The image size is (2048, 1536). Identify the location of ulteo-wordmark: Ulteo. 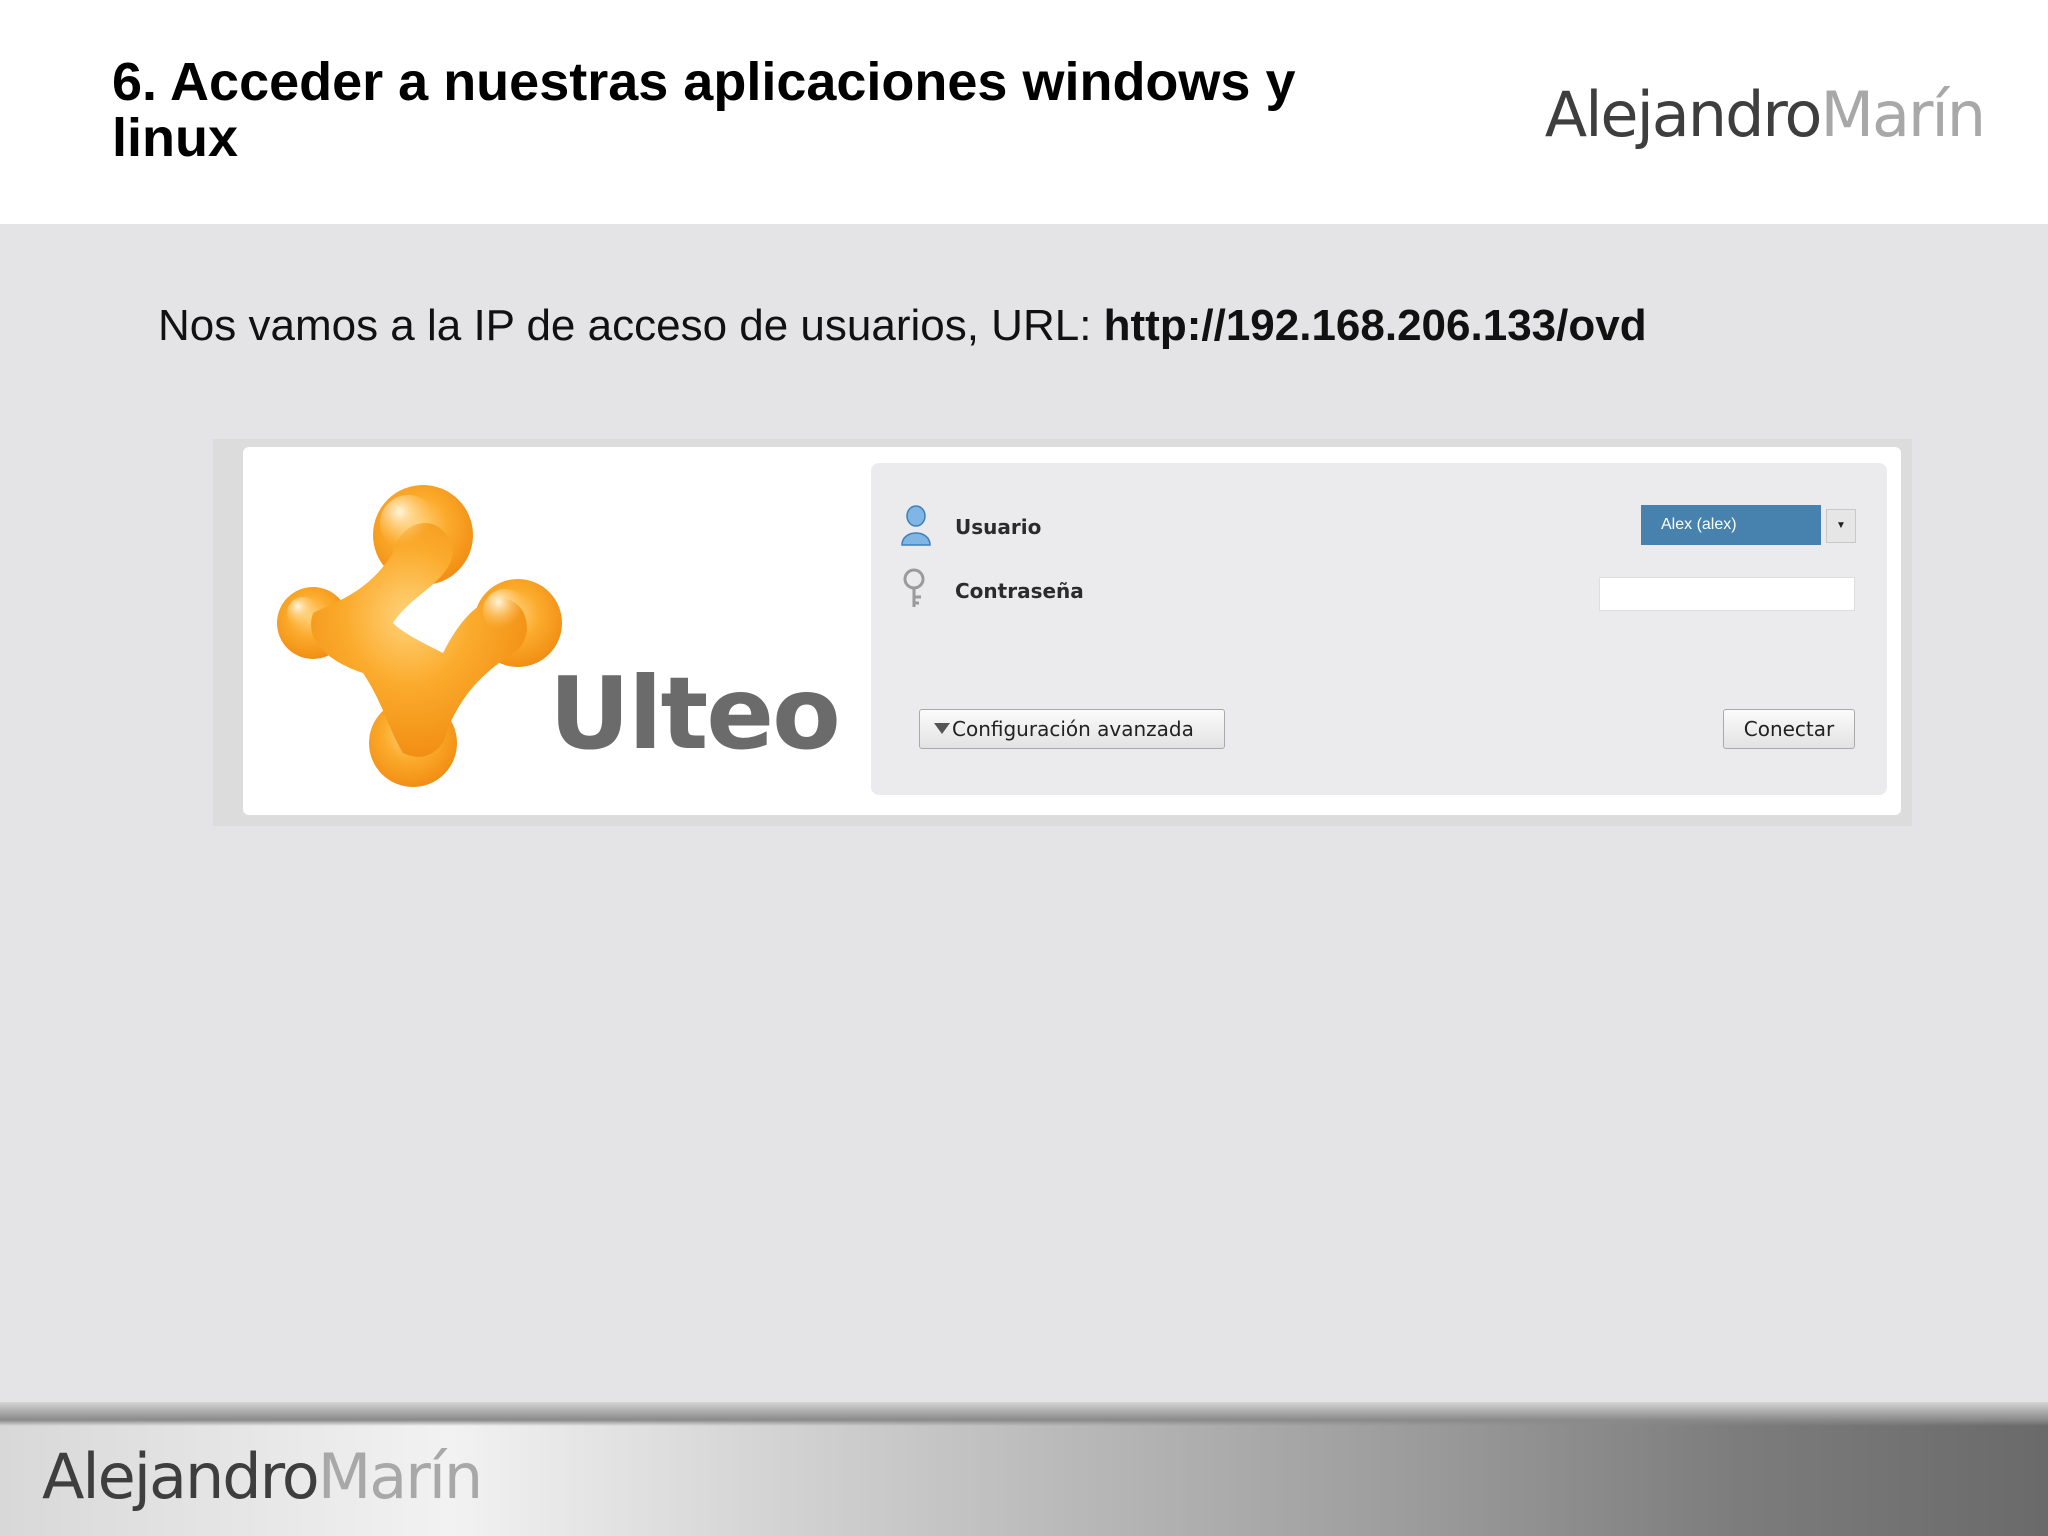
(695, 713).